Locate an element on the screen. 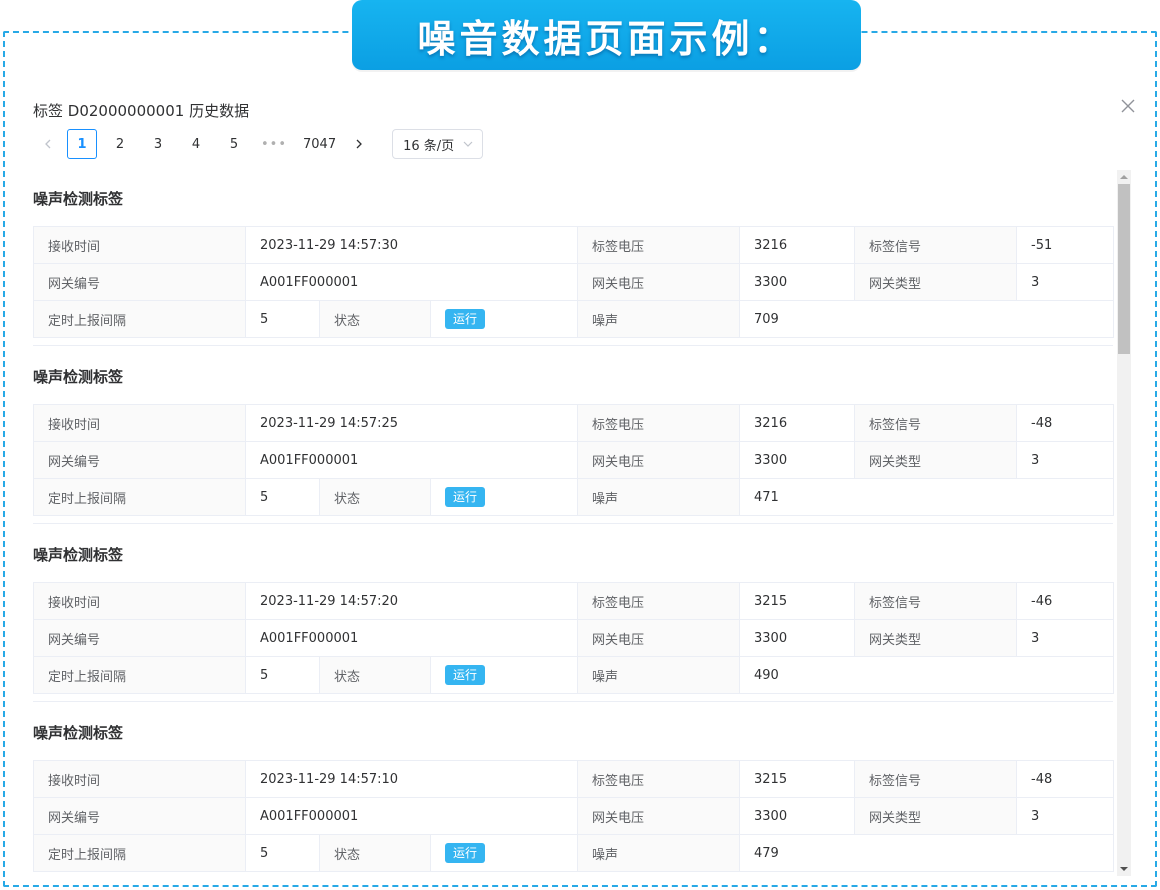 The height and width of the screenshot is (890, 1160). receive-time-value: 2023-11-29 14:57:20 is located at coordinates (411, 601).